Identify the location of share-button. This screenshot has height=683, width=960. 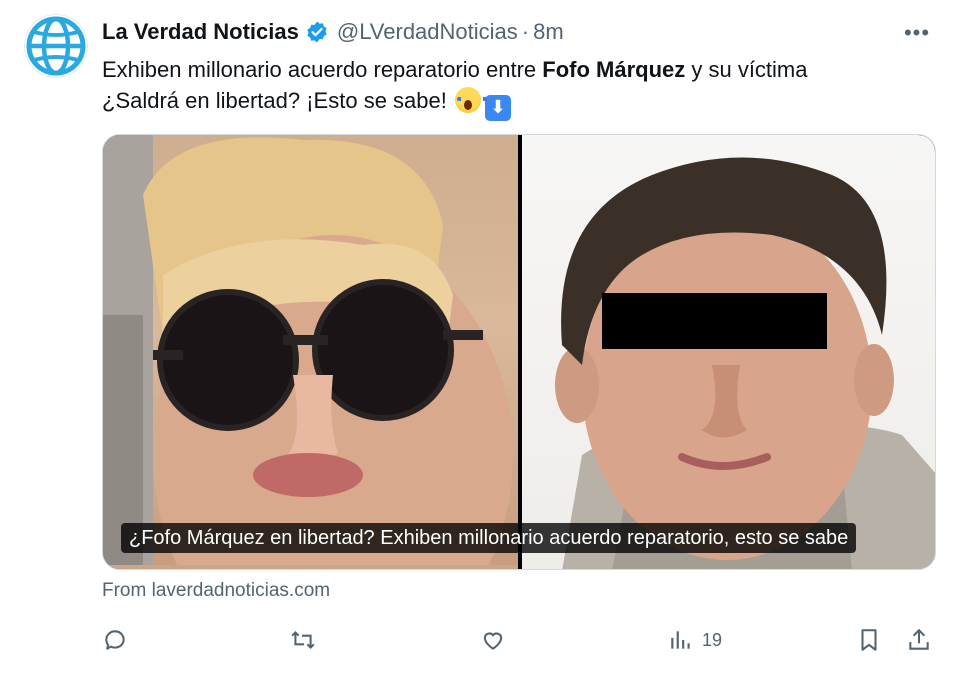
(919, 640).